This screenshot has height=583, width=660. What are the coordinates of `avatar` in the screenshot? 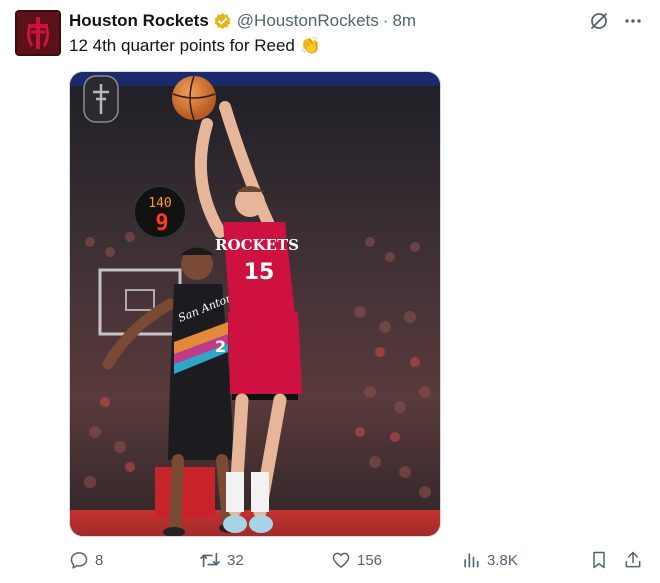 It's located at (38, 33).